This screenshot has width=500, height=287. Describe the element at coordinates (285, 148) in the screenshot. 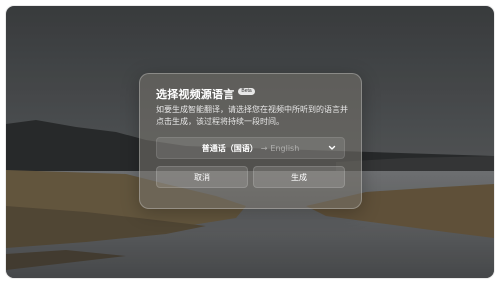

I see `target-language-value: English` at that location.